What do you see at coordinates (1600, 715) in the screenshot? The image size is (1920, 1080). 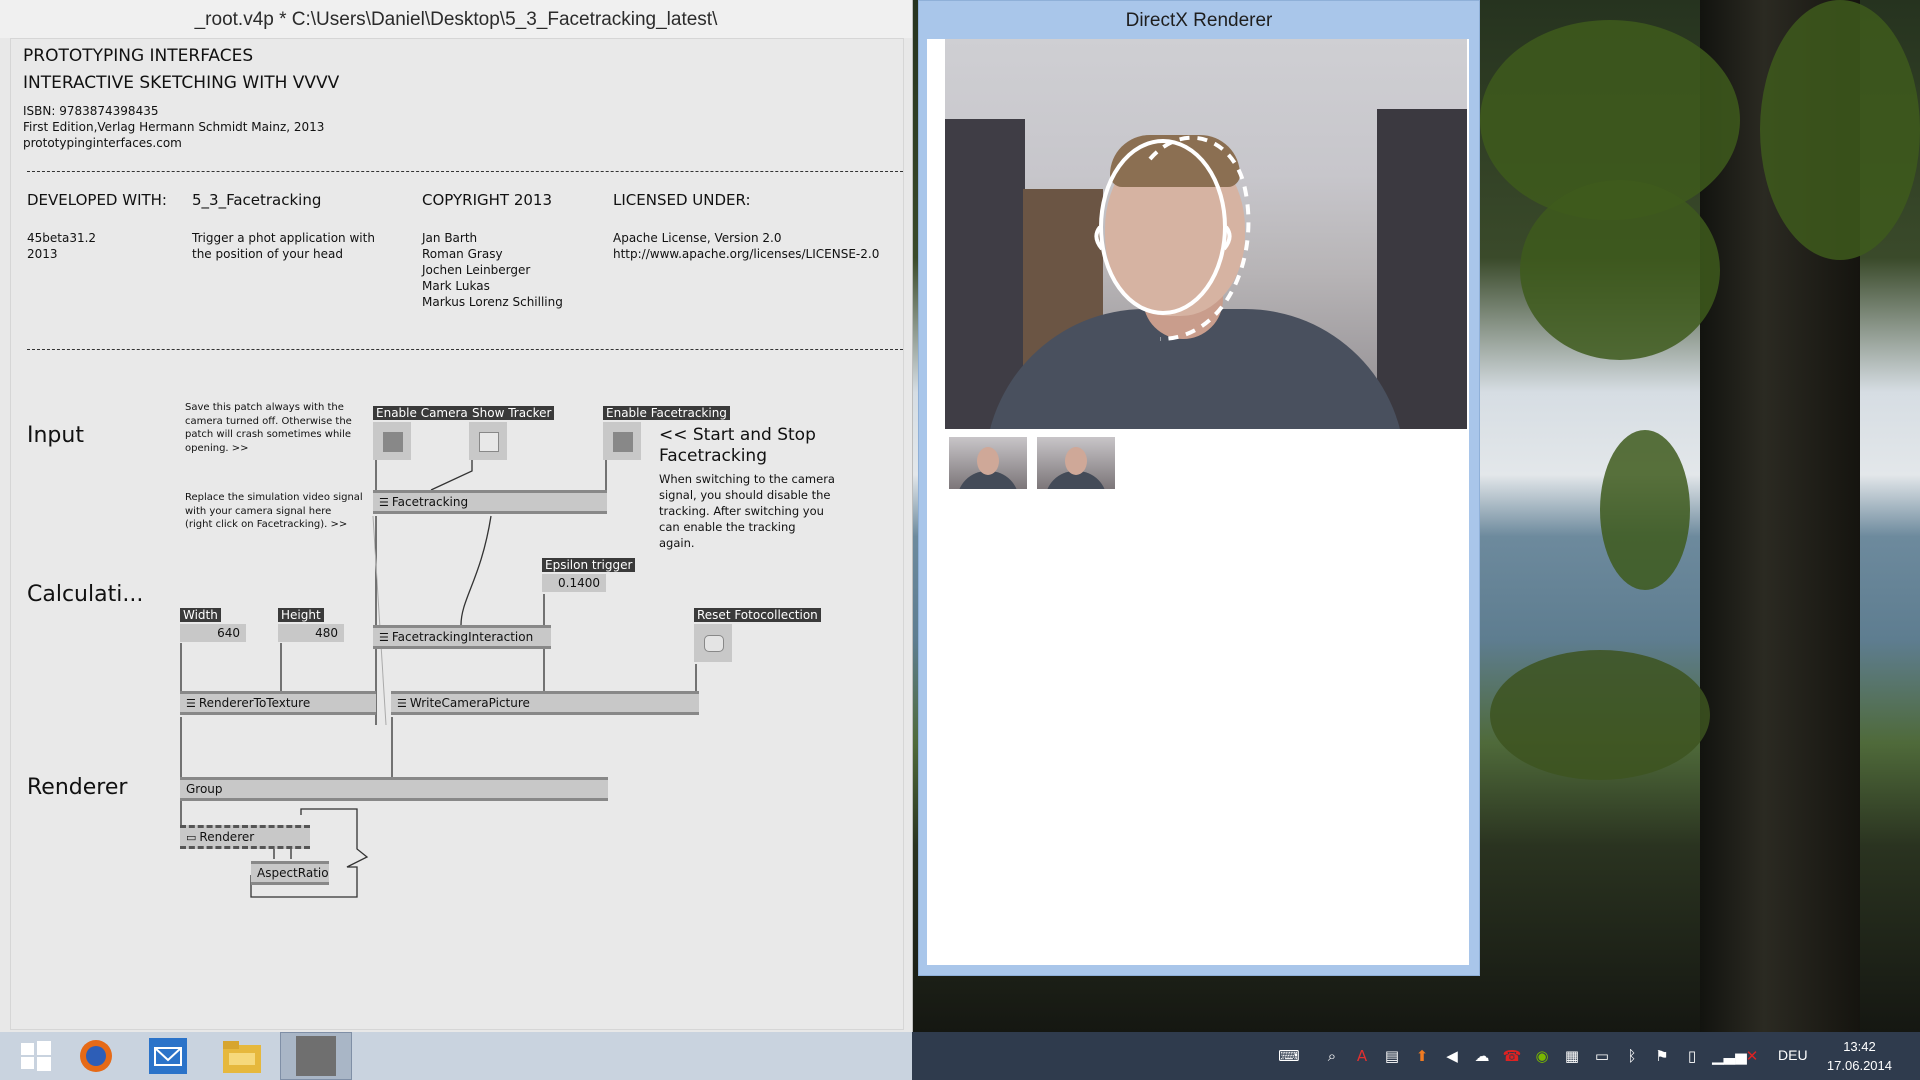 I see `wallpaper-reeds` at bounding box center [1600, 715].